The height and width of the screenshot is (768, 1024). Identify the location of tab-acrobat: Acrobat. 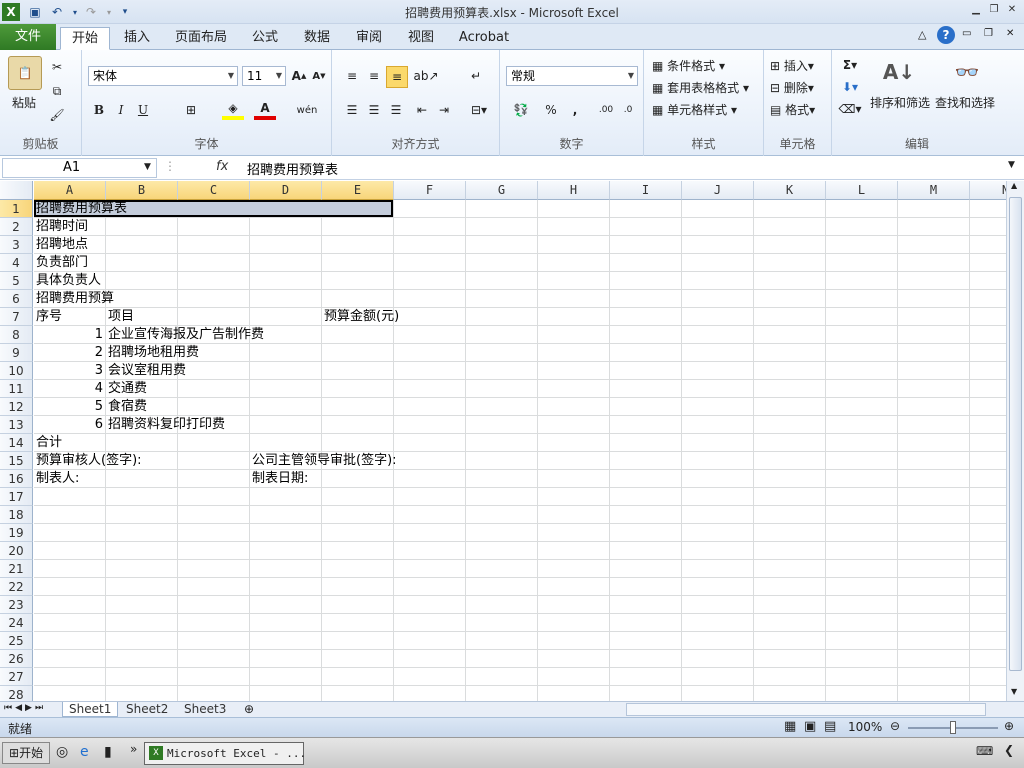
(484, 38).